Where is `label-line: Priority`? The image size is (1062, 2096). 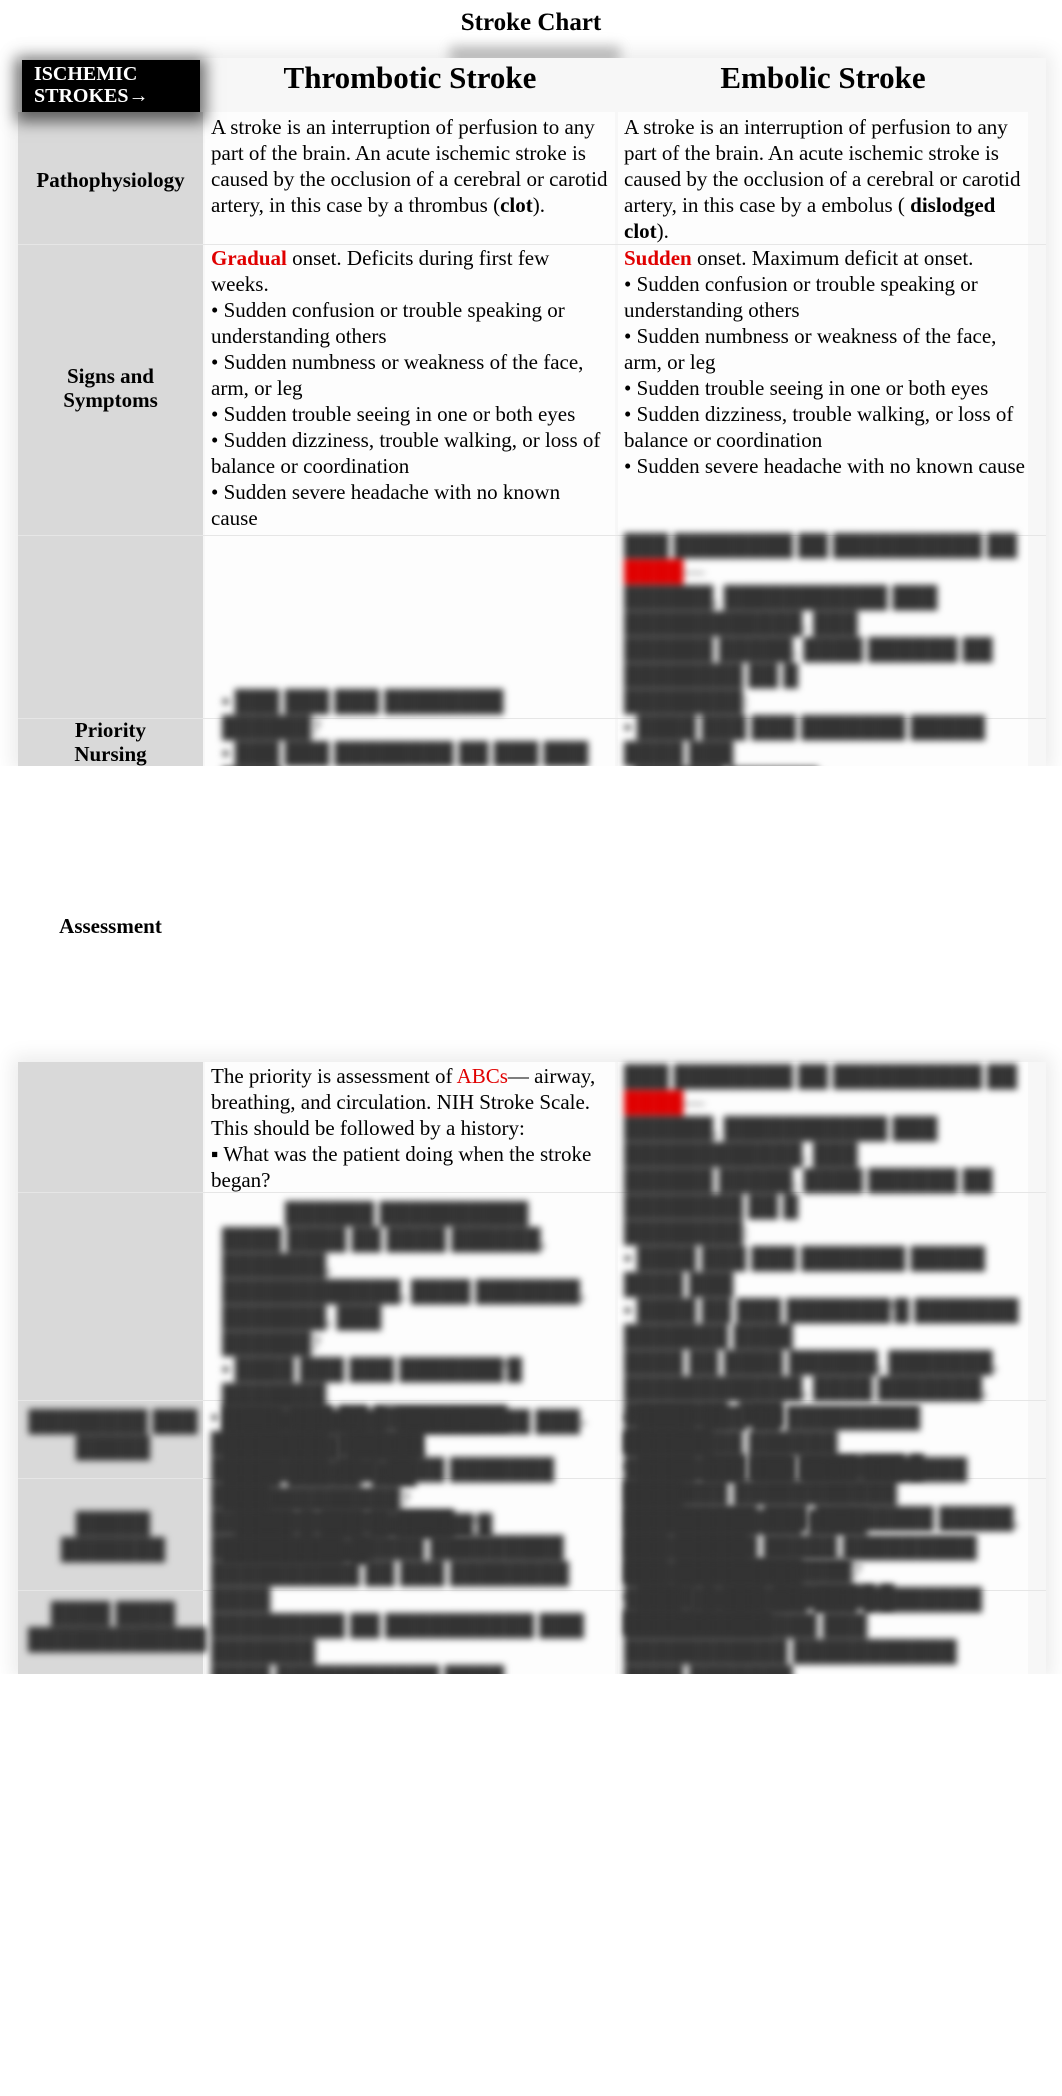 label-line: Priority is located at coordinates (110, 730).